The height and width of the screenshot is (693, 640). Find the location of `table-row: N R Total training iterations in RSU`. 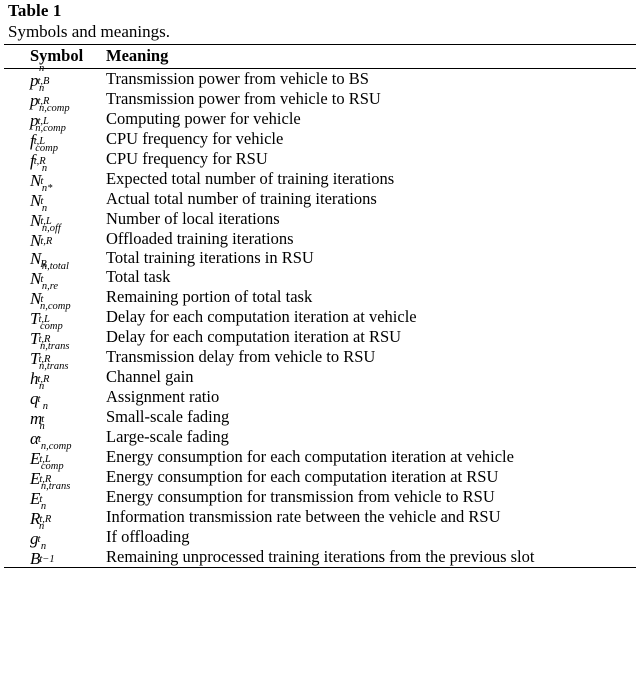

table-row: N R Total training iterations in RSU is located at coordinates (320, 259).